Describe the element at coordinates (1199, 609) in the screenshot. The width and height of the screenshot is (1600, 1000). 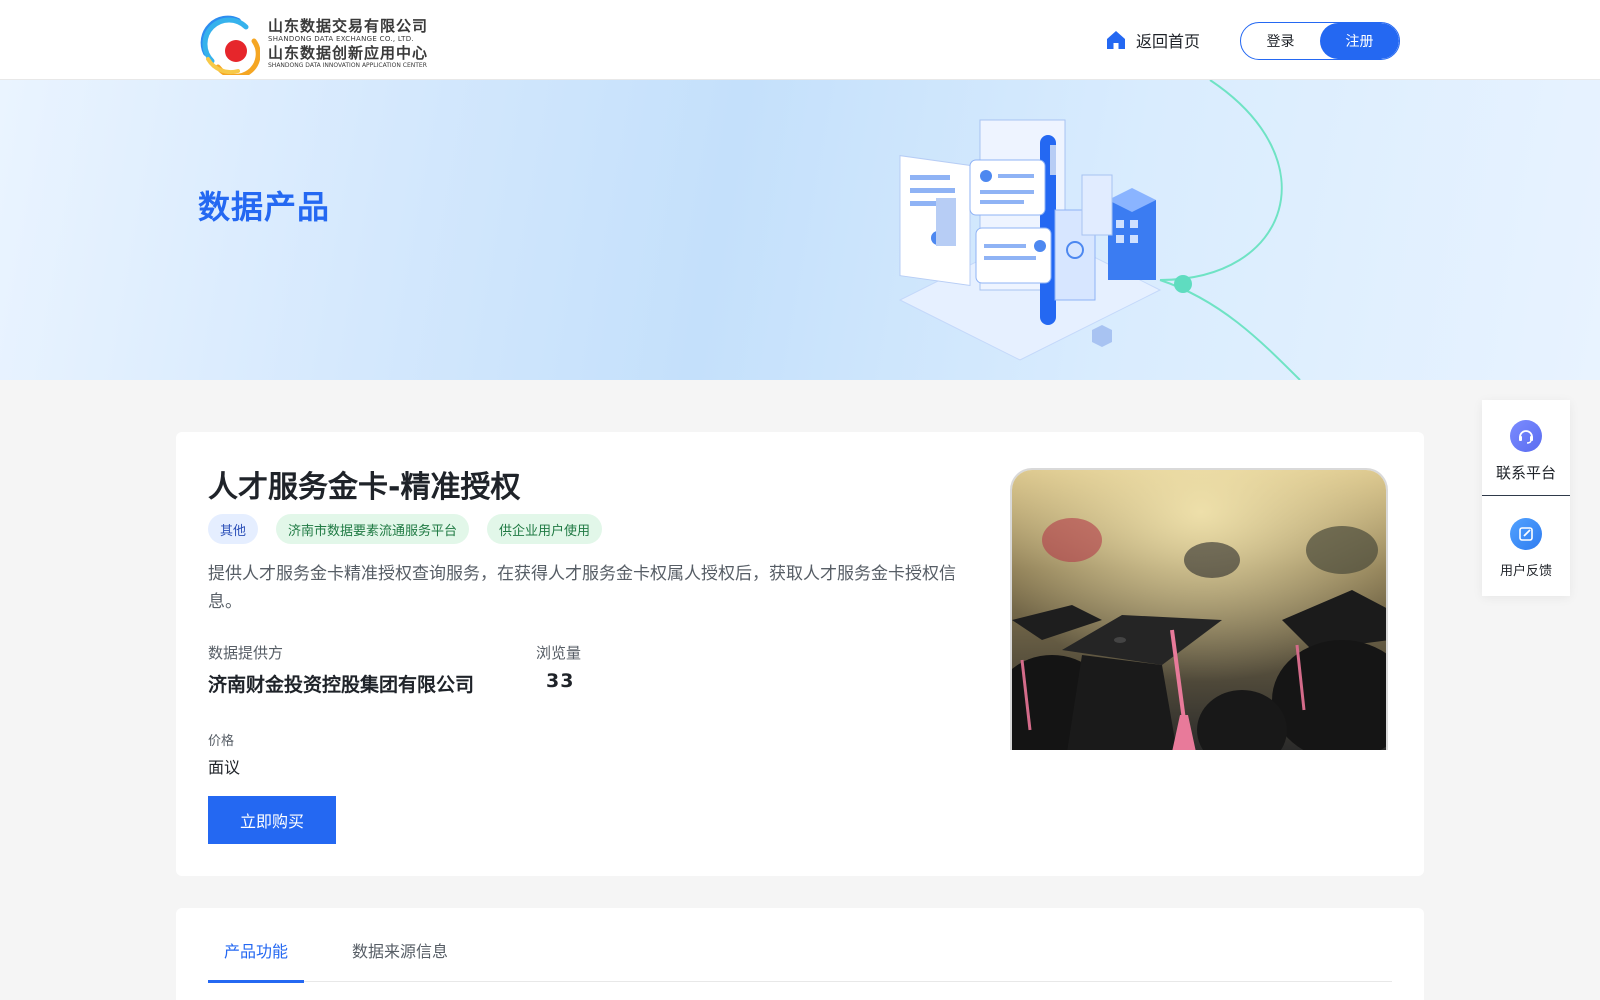
I see `product-image` at that location.